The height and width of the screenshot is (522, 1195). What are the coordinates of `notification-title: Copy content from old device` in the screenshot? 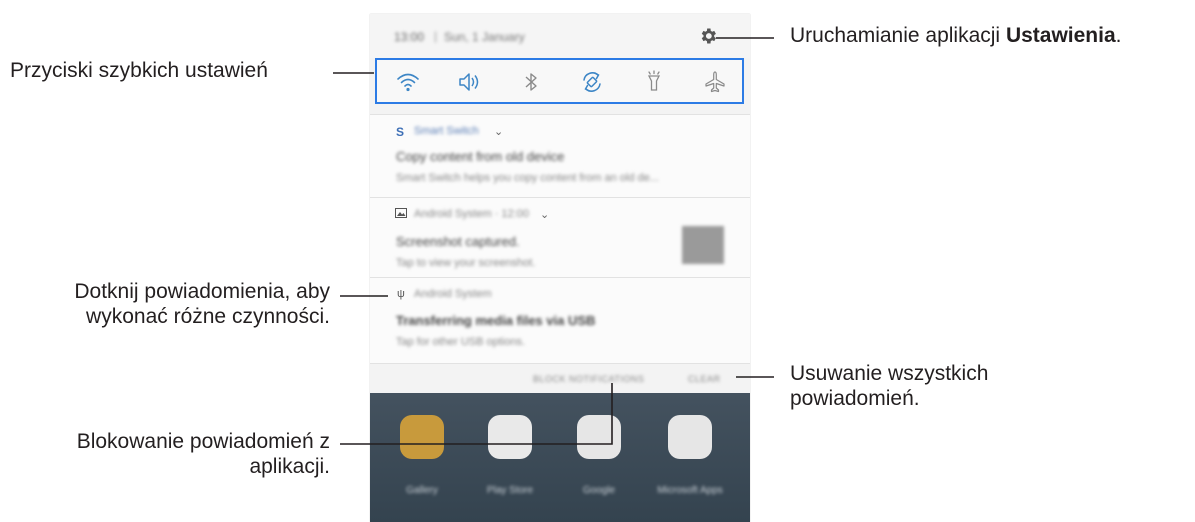 It's located at (480, 156).